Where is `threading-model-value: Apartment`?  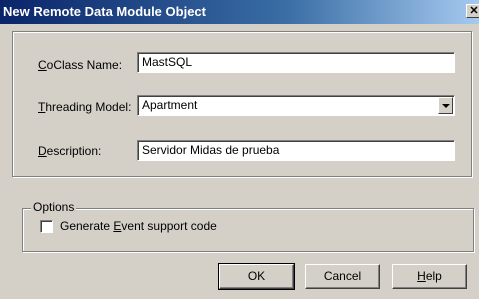 threading-model-value: Apartment is located at coordinates (170, 105).